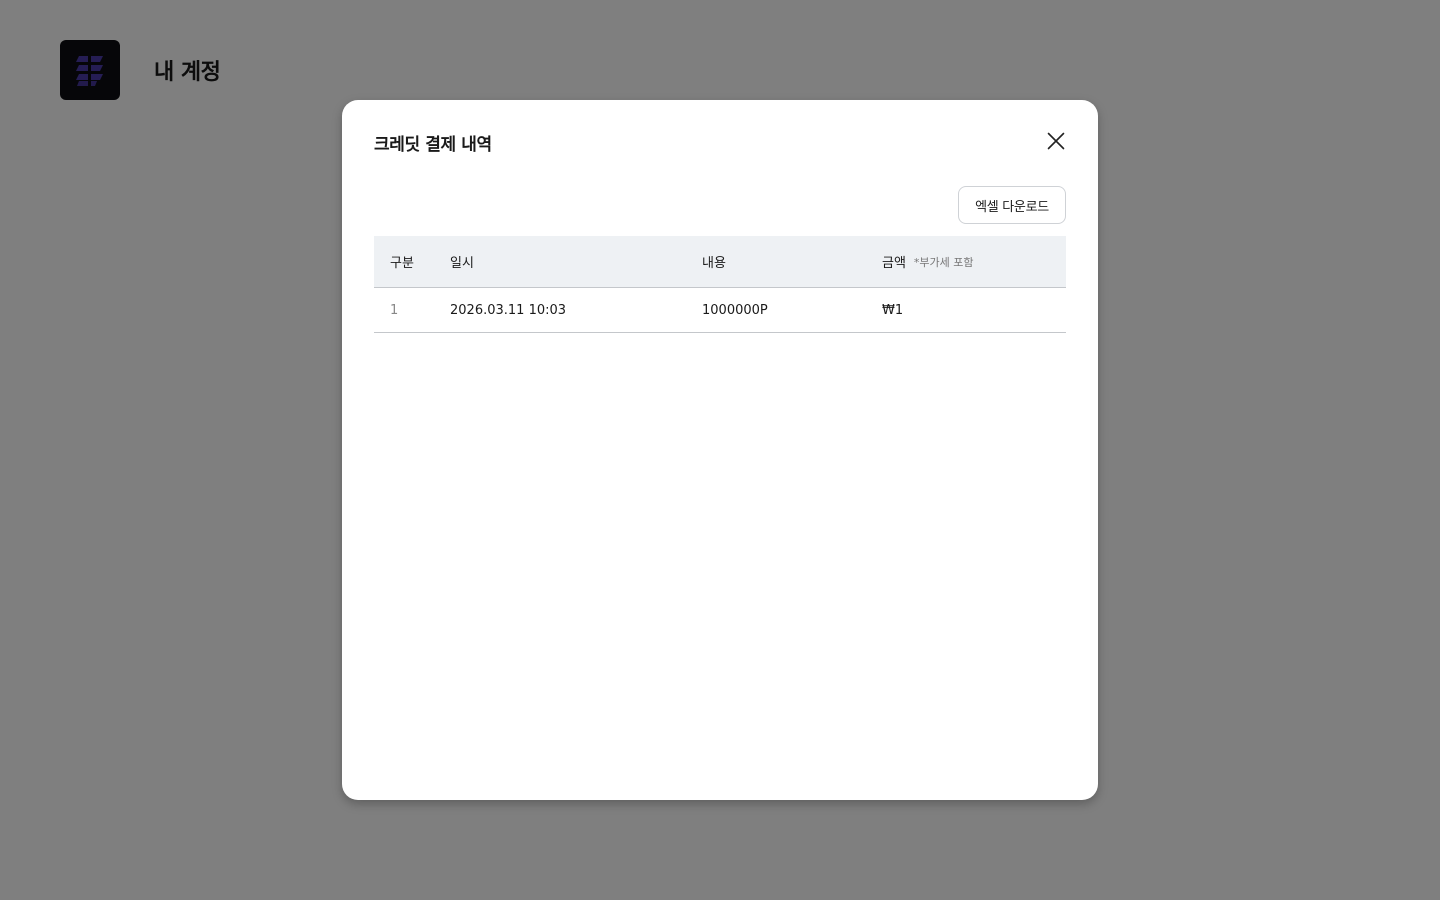  I want to click on column-header-content: 내용, so click(714, 263).